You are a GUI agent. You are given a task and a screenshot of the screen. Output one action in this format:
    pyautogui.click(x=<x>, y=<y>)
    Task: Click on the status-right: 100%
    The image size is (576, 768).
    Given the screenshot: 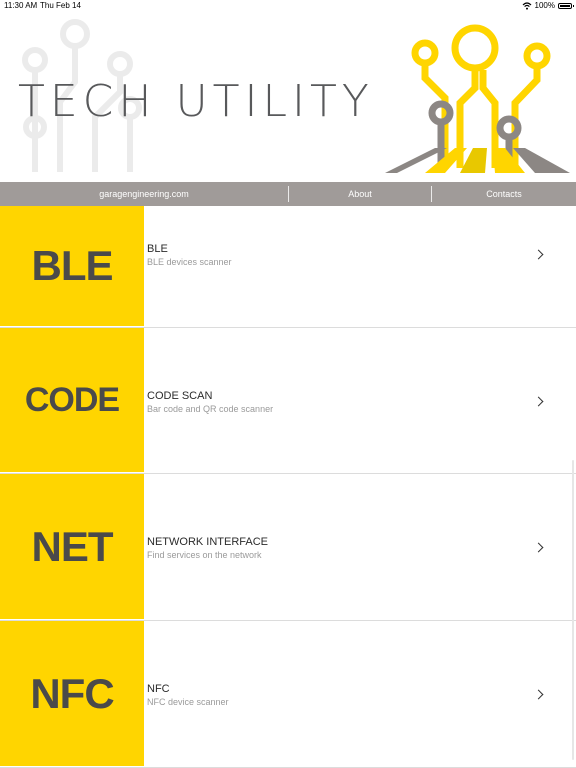 What is the action you would take?
    pyautogui.click(x=548, y=5)
    